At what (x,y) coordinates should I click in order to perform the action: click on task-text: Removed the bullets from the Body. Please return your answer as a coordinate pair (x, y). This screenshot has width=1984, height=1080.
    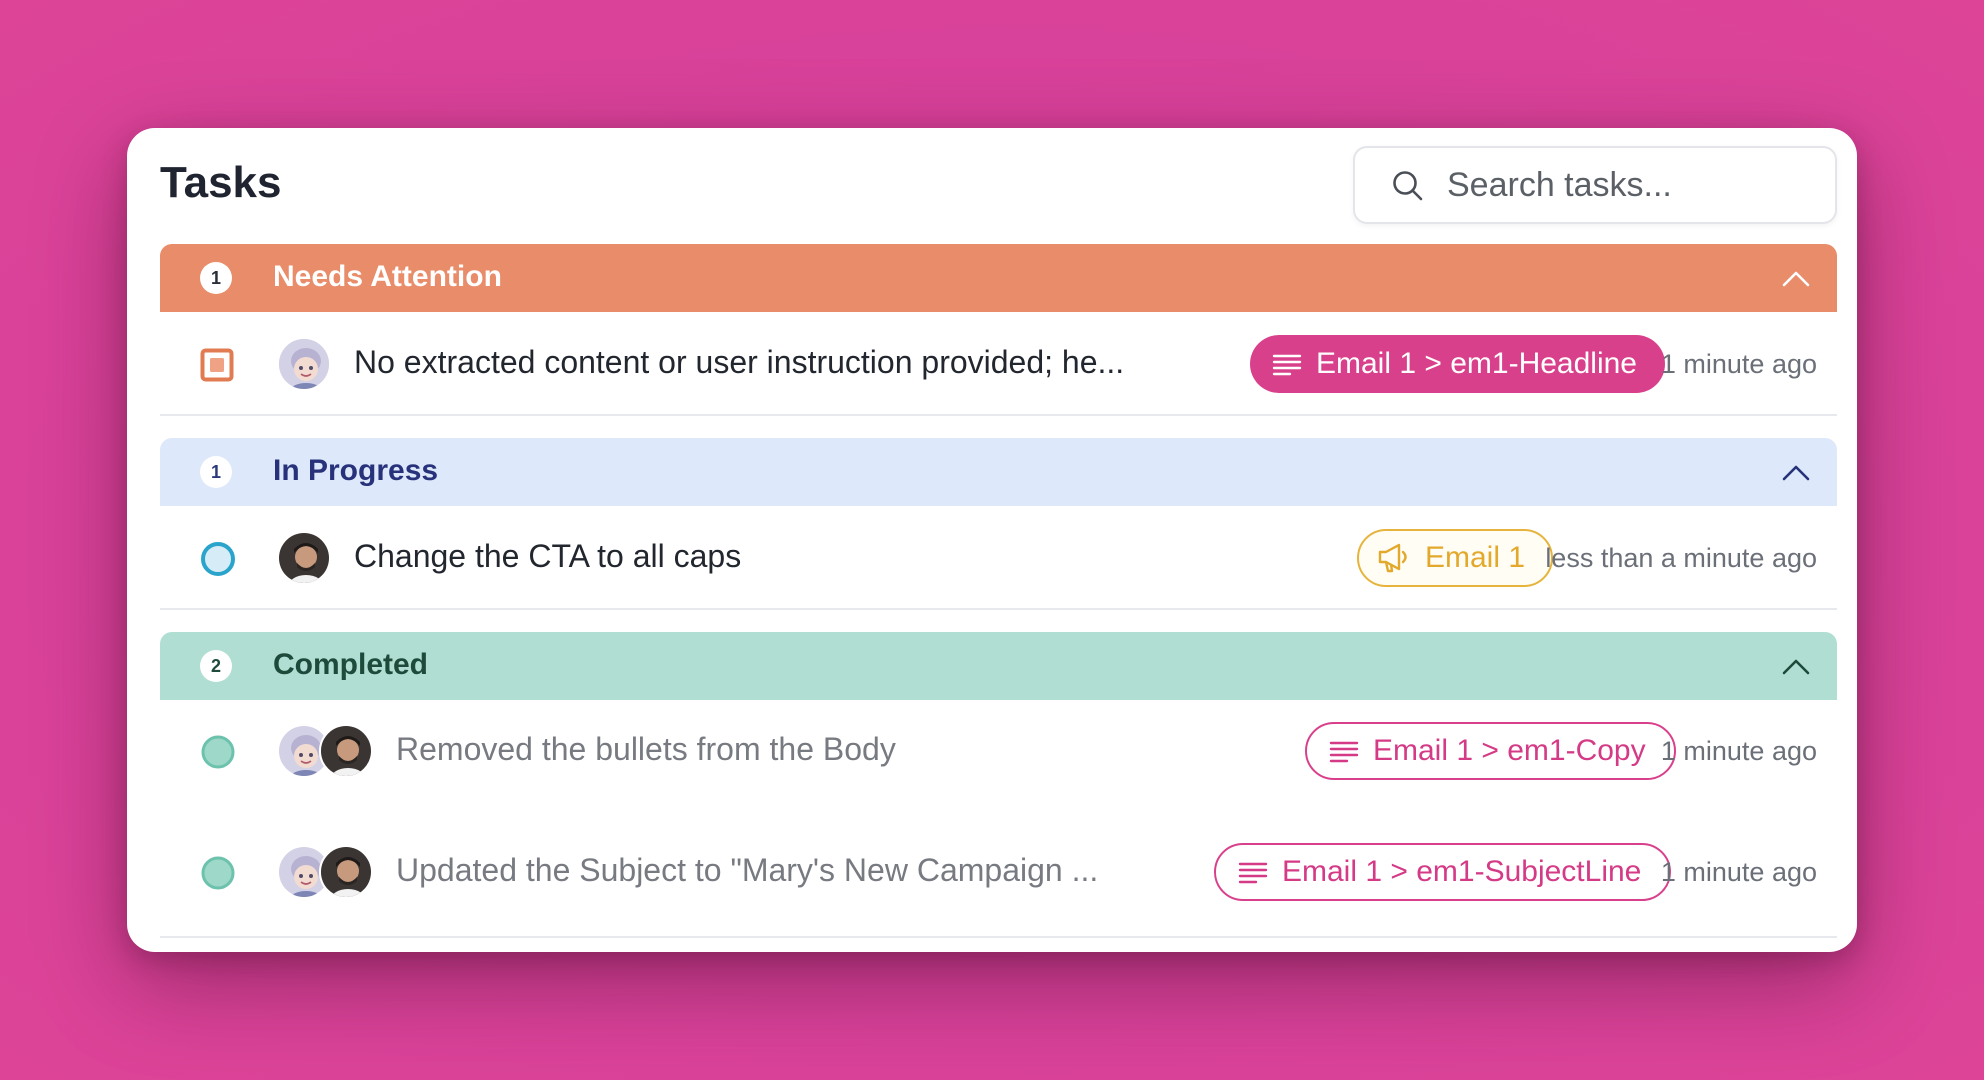
    Looking at the image, I should click on (646, 749).